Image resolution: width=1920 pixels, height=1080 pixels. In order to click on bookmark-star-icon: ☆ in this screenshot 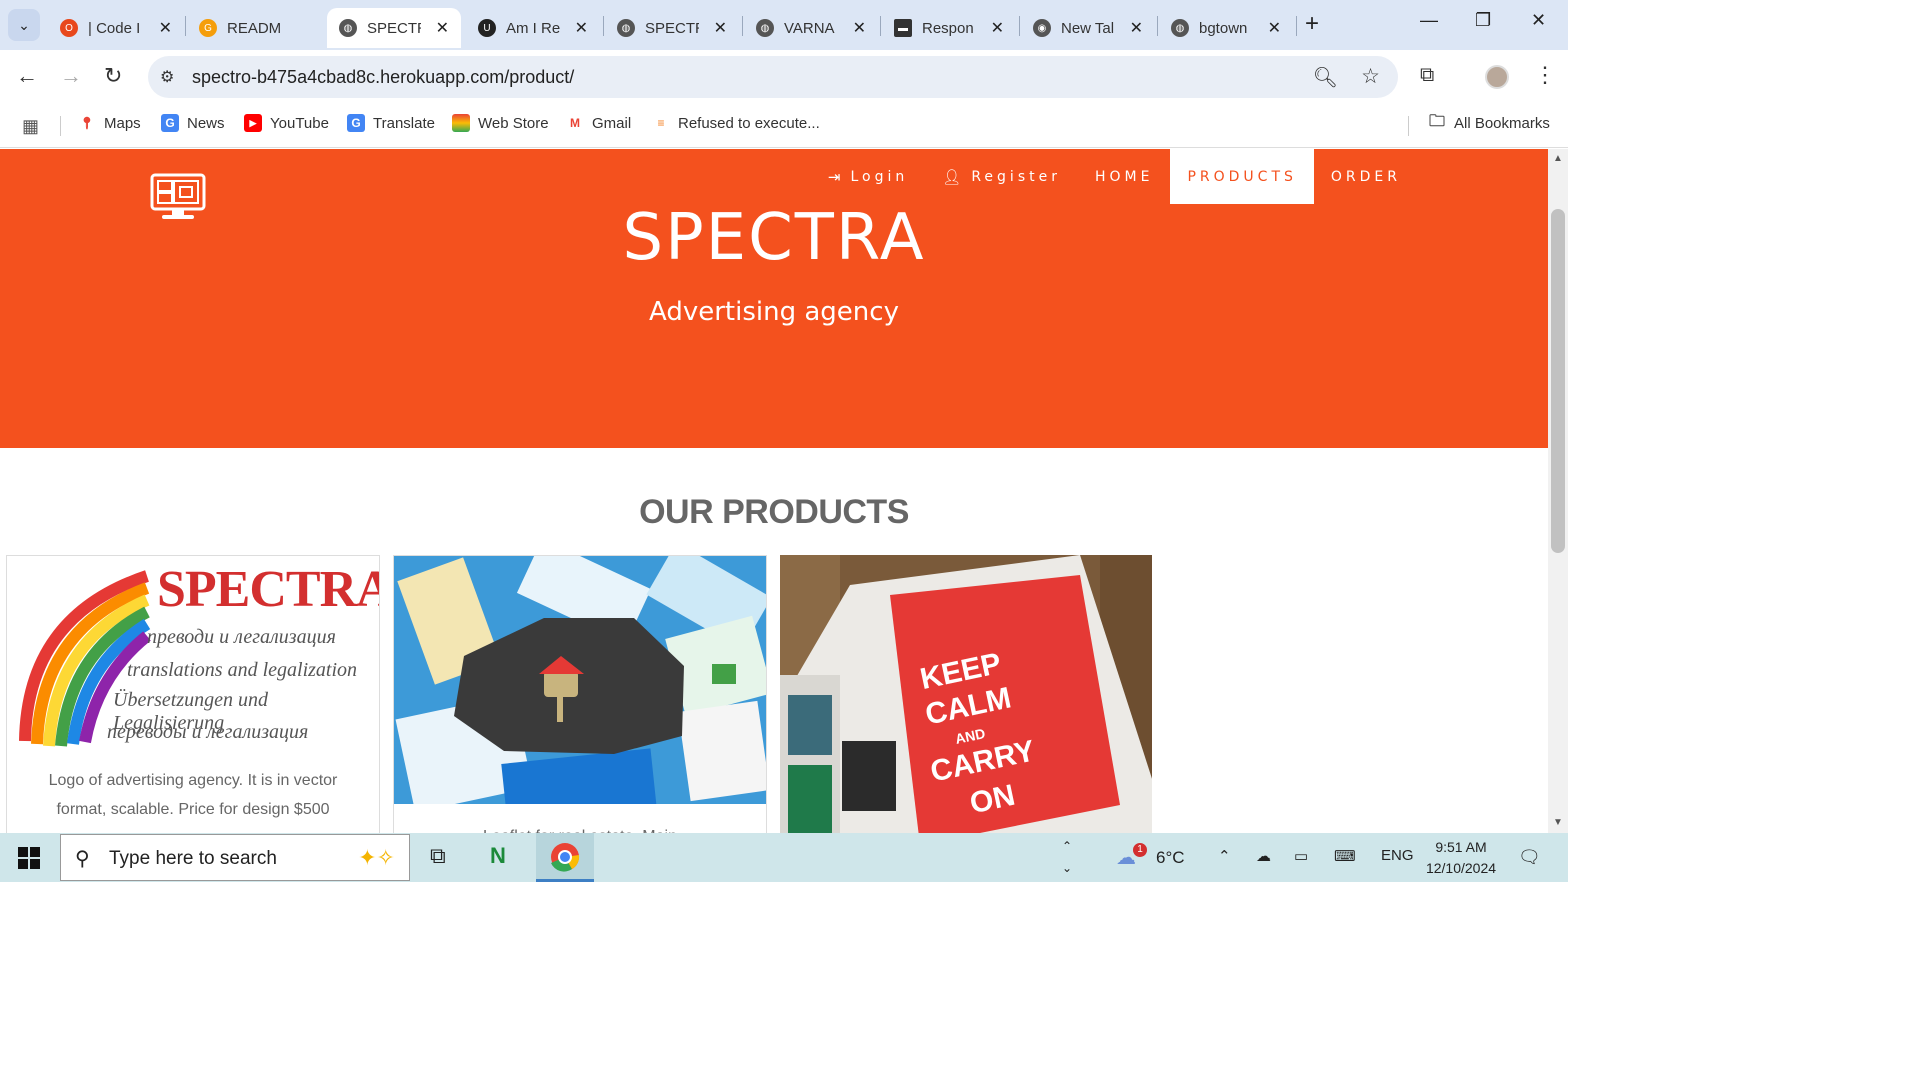, I will do `click(1370, 76)`.